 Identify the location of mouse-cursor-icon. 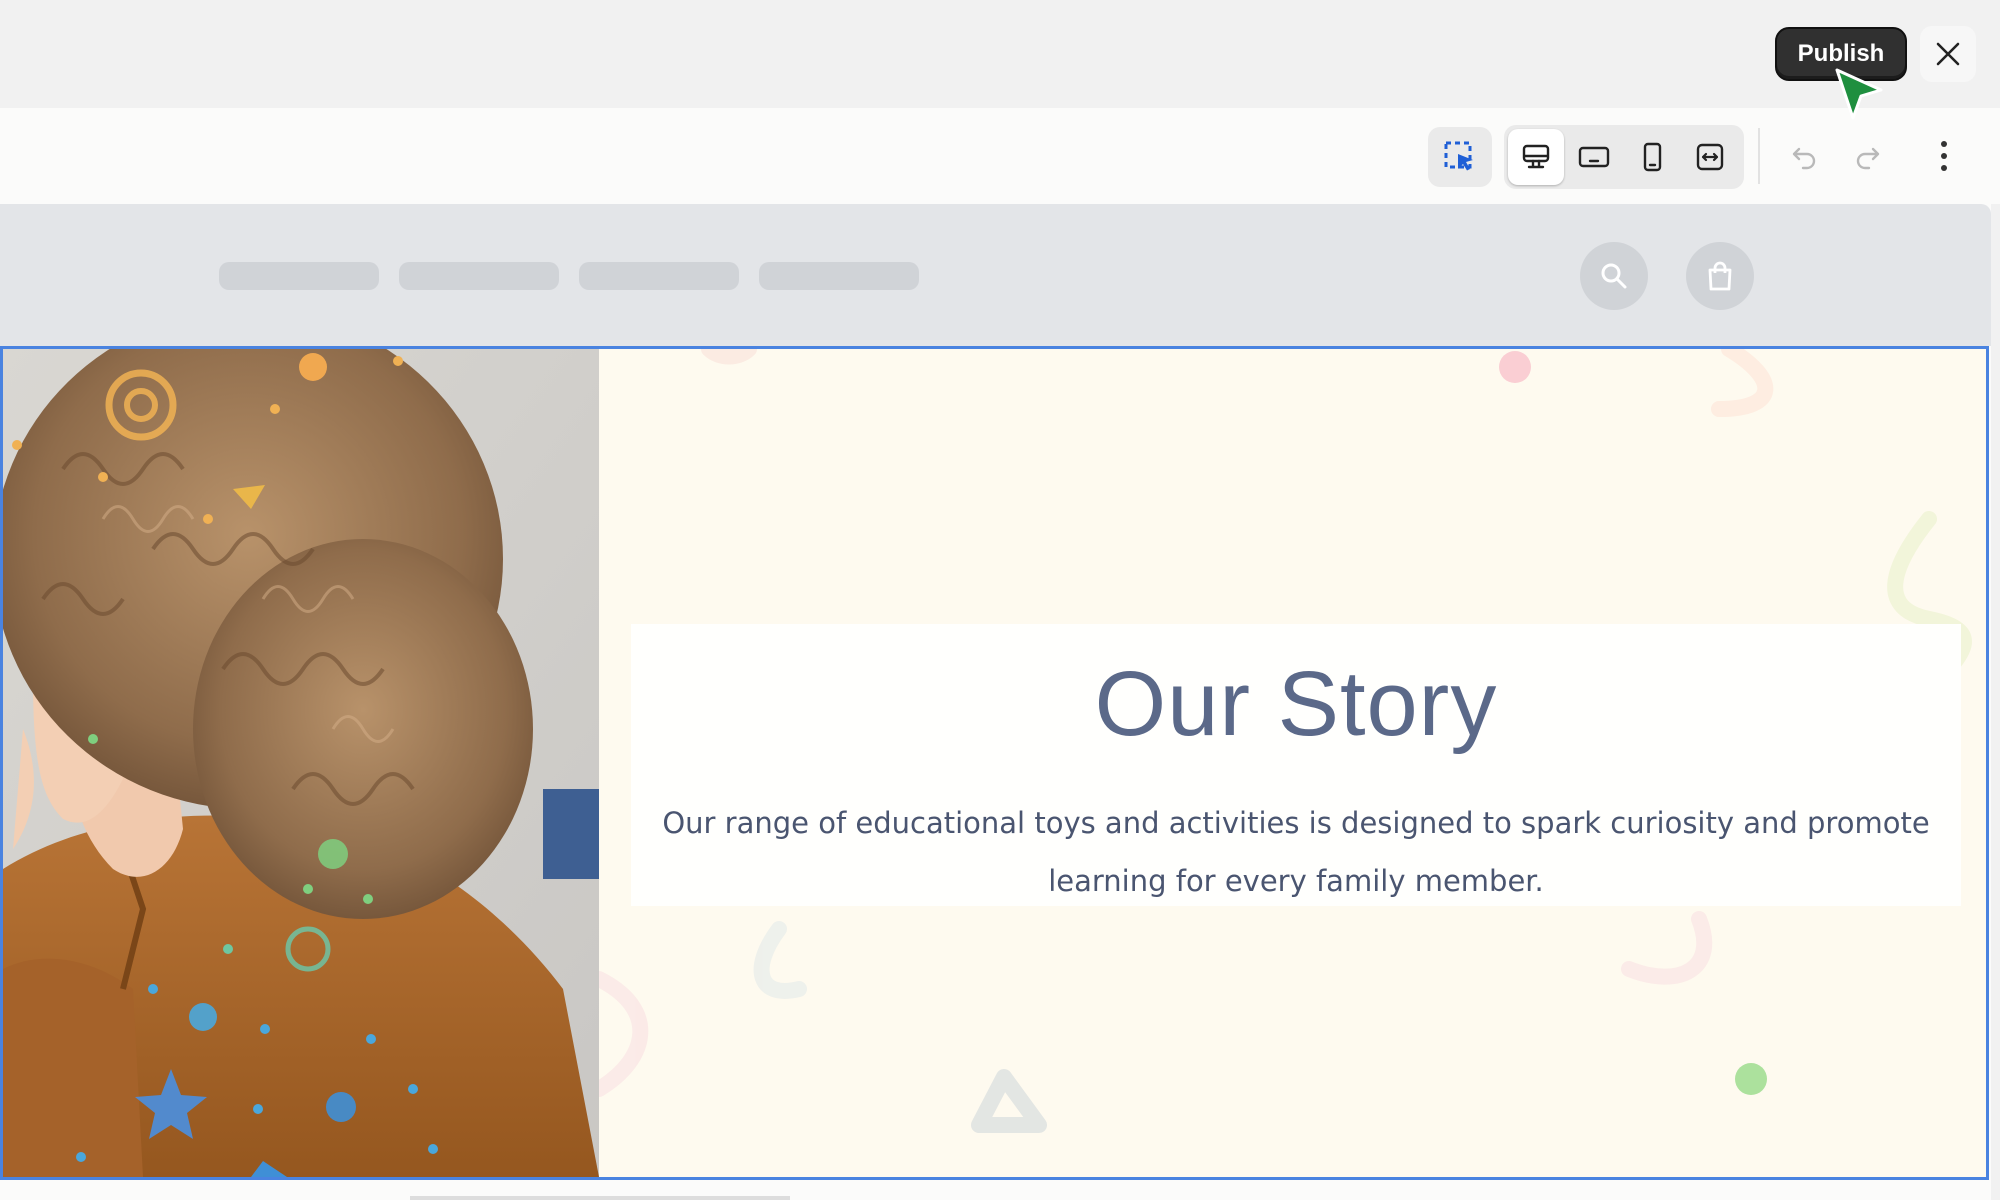
(1859, 94).